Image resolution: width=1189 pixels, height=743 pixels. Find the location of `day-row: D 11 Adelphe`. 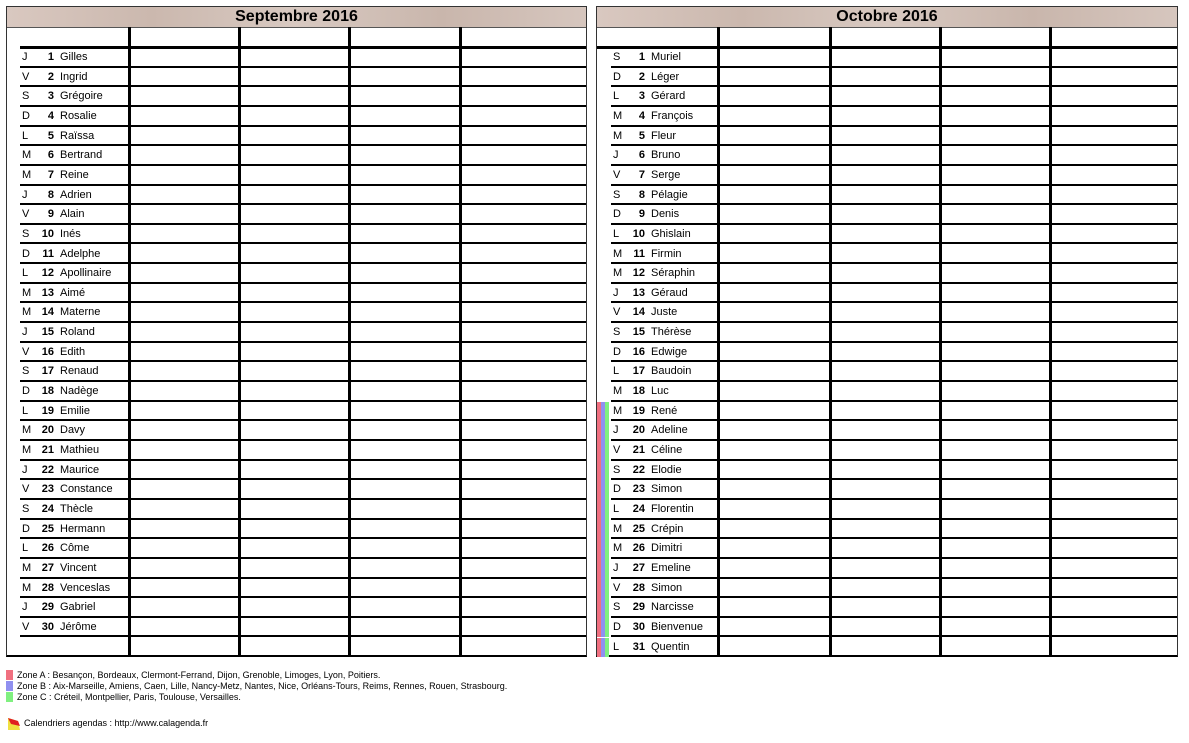

day-row: D 11 Adelphe is located at coordinates (303, 255).